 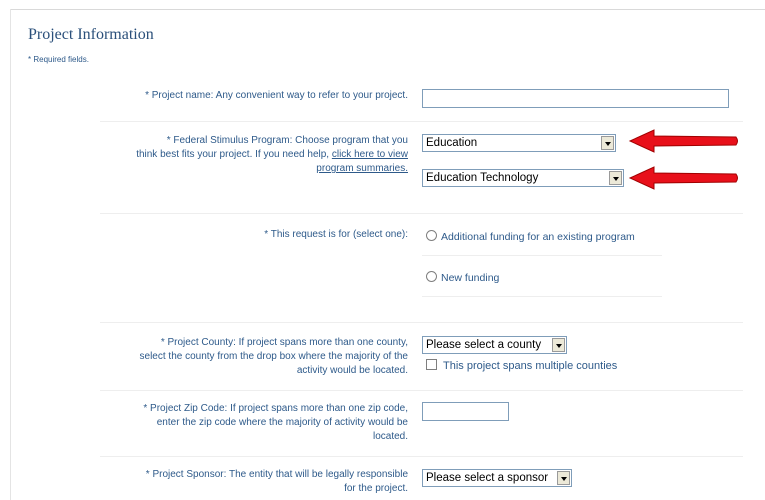 I want to click on top-divider, so click(x=387, y=9).